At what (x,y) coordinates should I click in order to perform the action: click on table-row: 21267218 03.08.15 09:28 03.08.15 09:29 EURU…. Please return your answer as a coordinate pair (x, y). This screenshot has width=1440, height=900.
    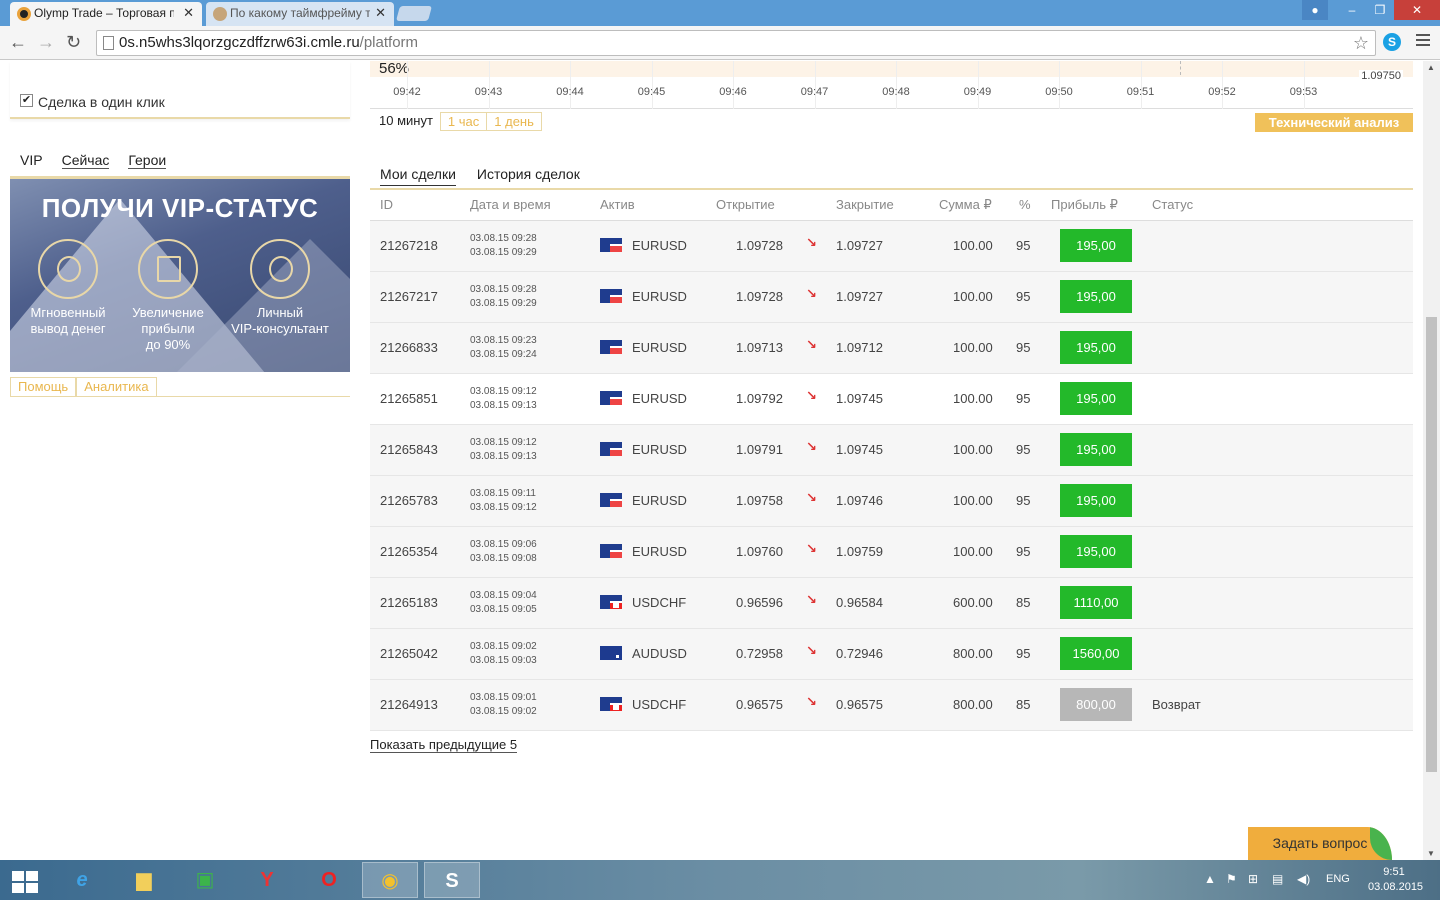
    Looking at the image, I should click on (891, 246).